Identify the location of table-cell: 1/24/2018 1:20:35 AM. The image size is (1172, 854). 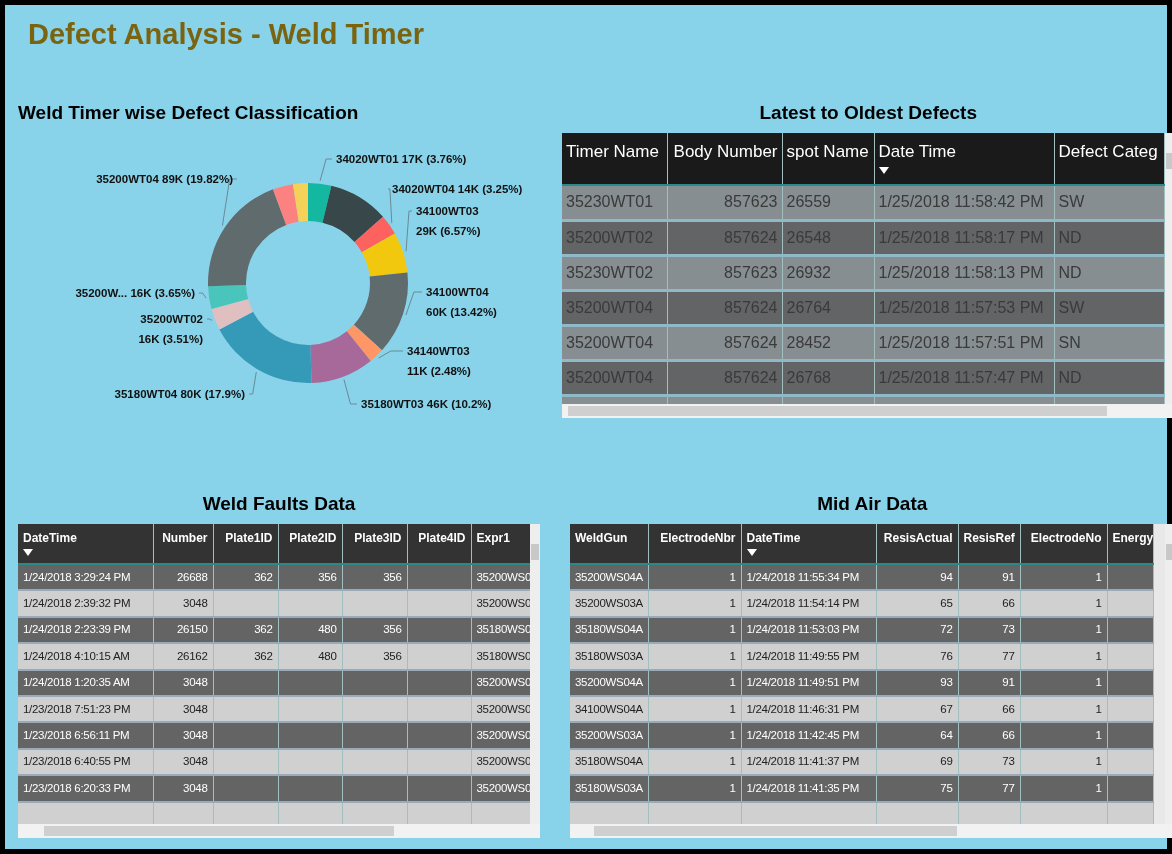
(85, 682).